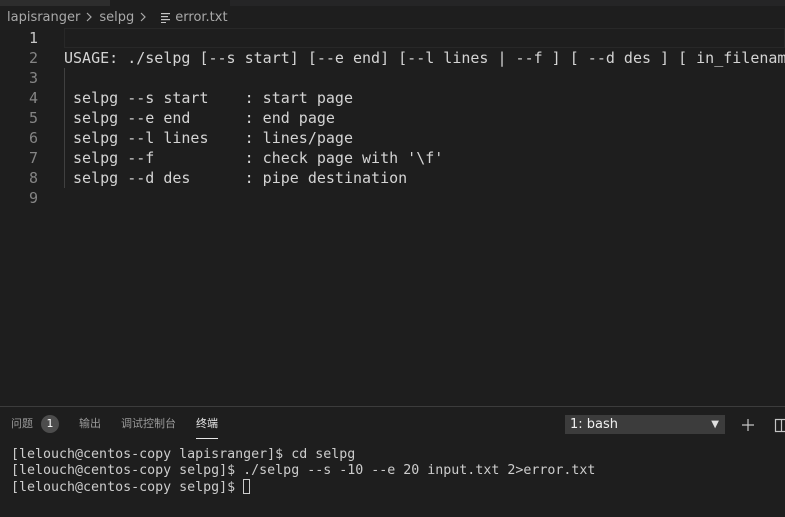 The width and height of the screenshot is (785, 517). Describe the element at coordinates (201, 17) in the screenshot. I see `breadcrumb-file: error.txt` at that location.